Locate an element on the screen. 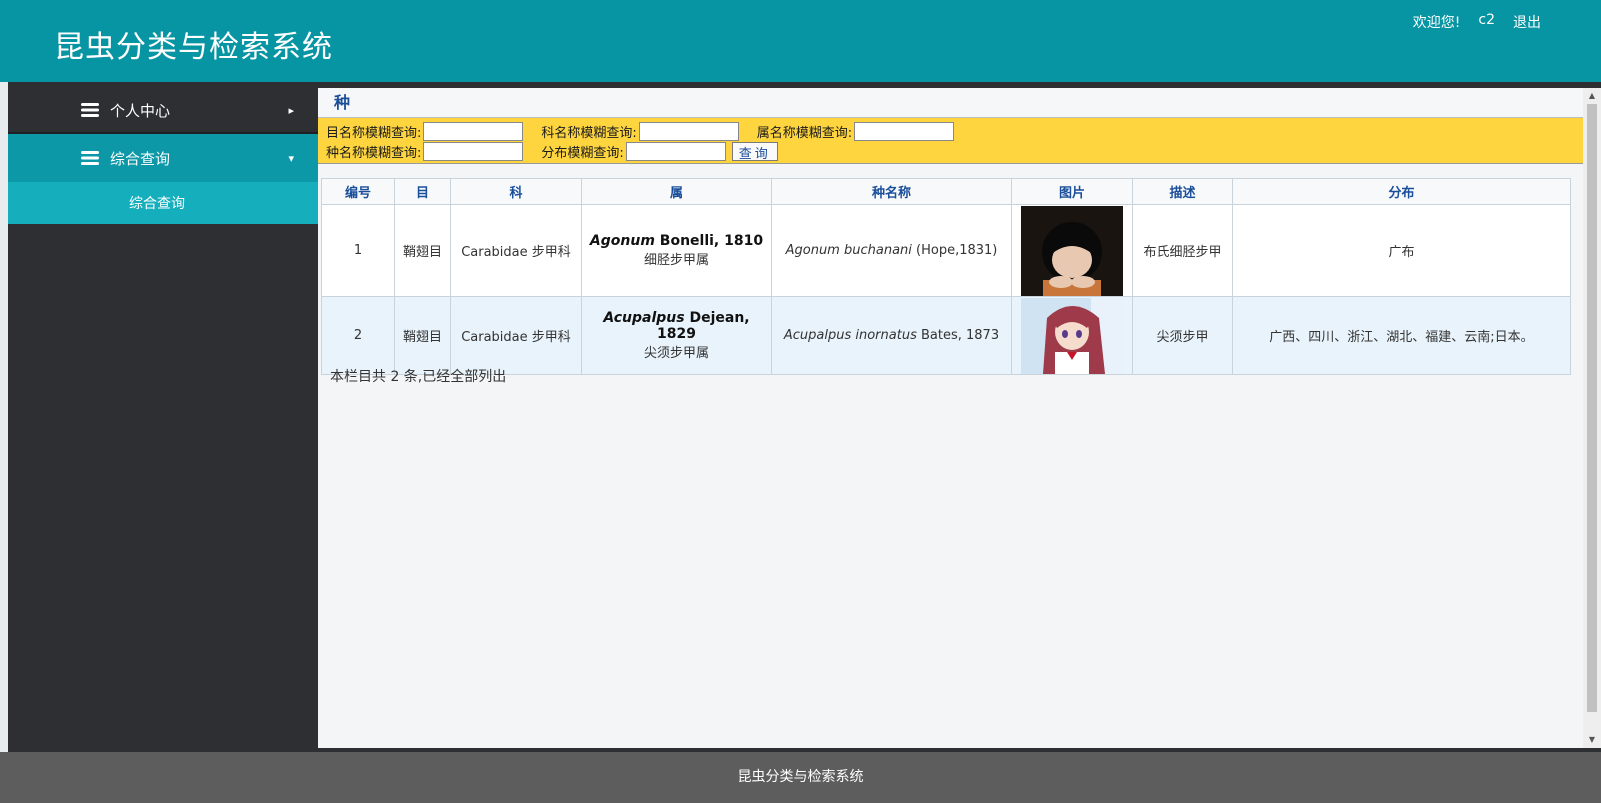 This screenshot has width=1601, height=803. frame-border is located at coordinates (4, 417).